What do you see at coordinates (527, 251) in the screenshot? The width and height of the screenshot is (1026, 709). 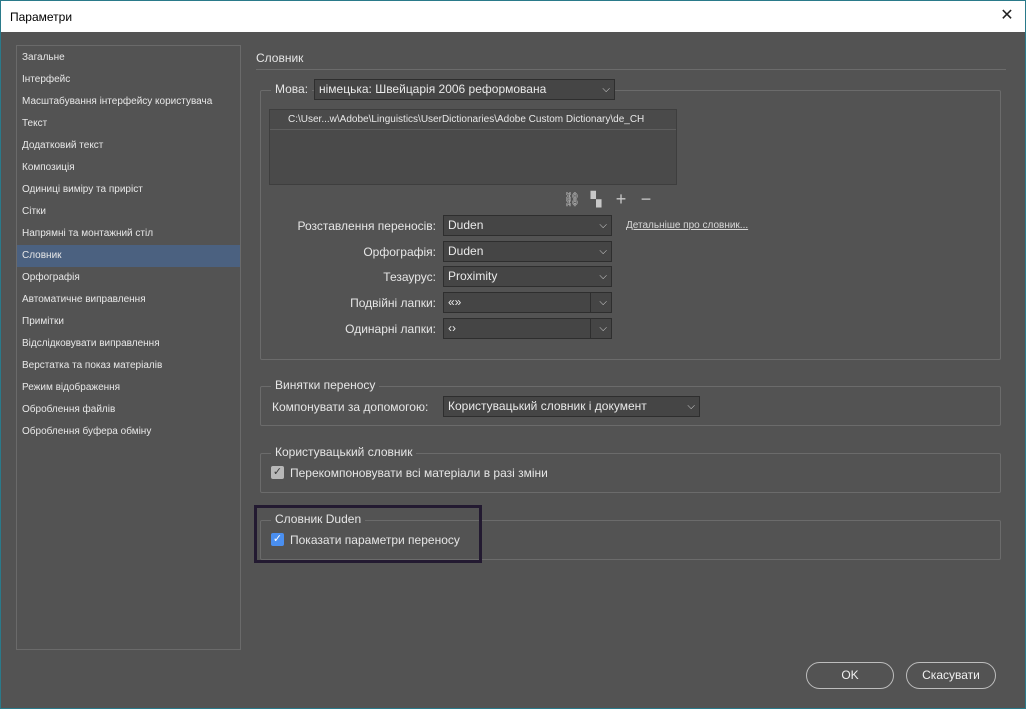 I see `spelling-select: Duden ⌵` at bounding box center [527, 251].